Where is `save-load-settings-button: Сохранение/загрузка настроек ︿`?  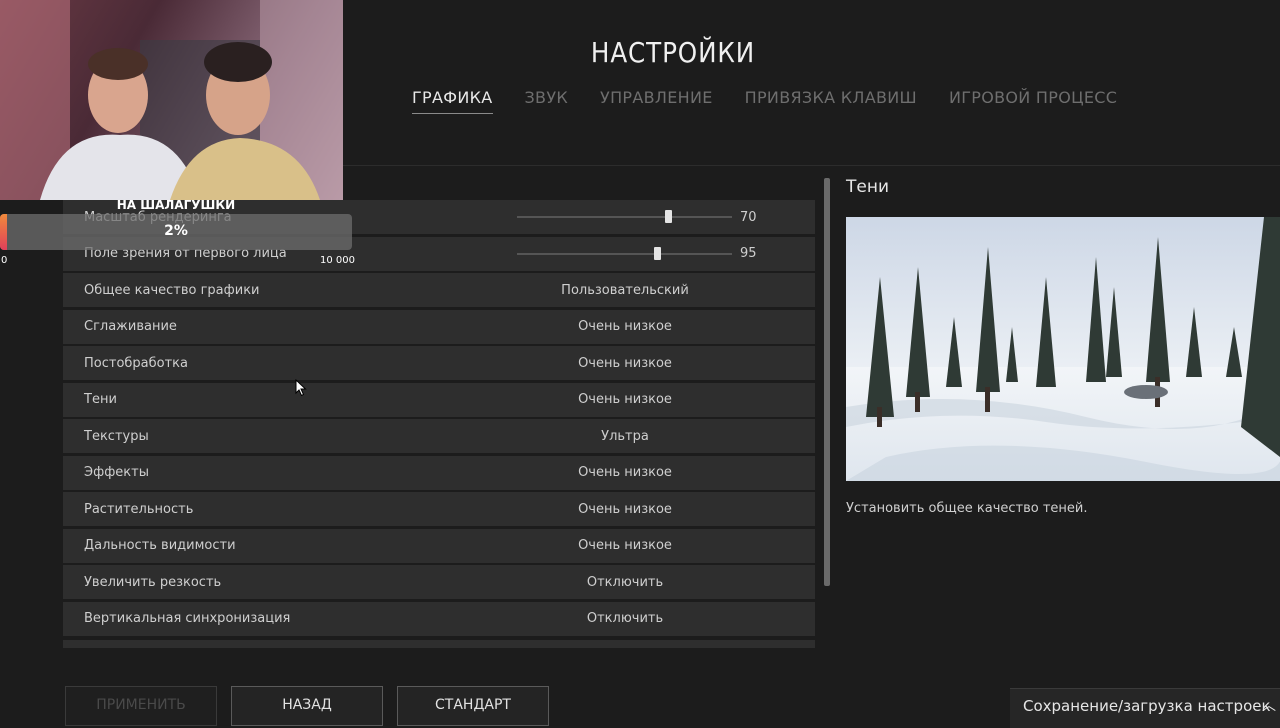
save-load-settings-button: Сохранение/загрузка настроек ︿ is located at coordinates (1145, 708).